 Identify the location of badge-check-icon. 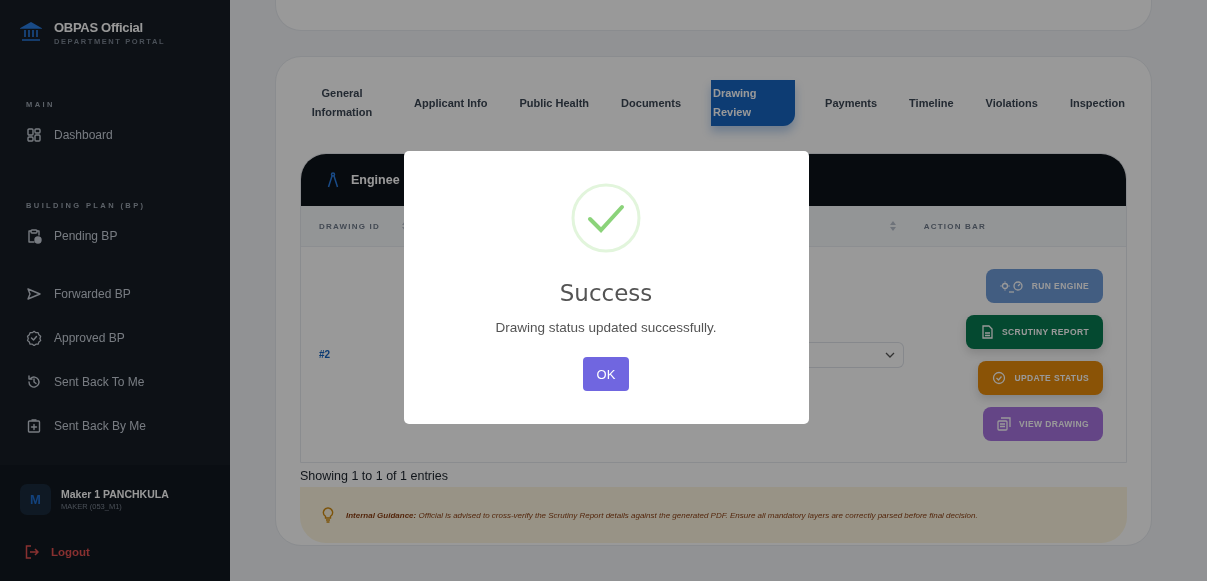
(34, 338).